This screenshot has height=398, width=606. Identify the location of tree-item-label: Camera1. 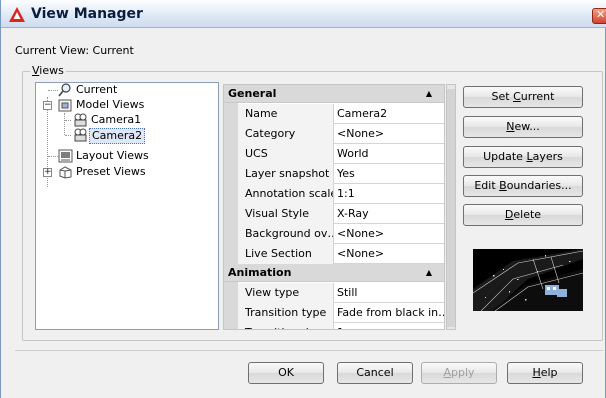
(116, 119).